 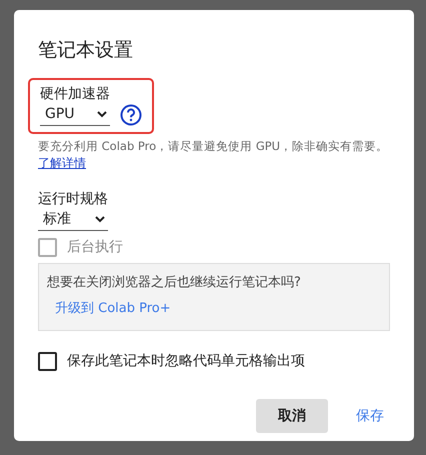 I want to click on checkbox-label: 保存此笔记本时忽略代码单元格输出项, so click(x=186, y=361).